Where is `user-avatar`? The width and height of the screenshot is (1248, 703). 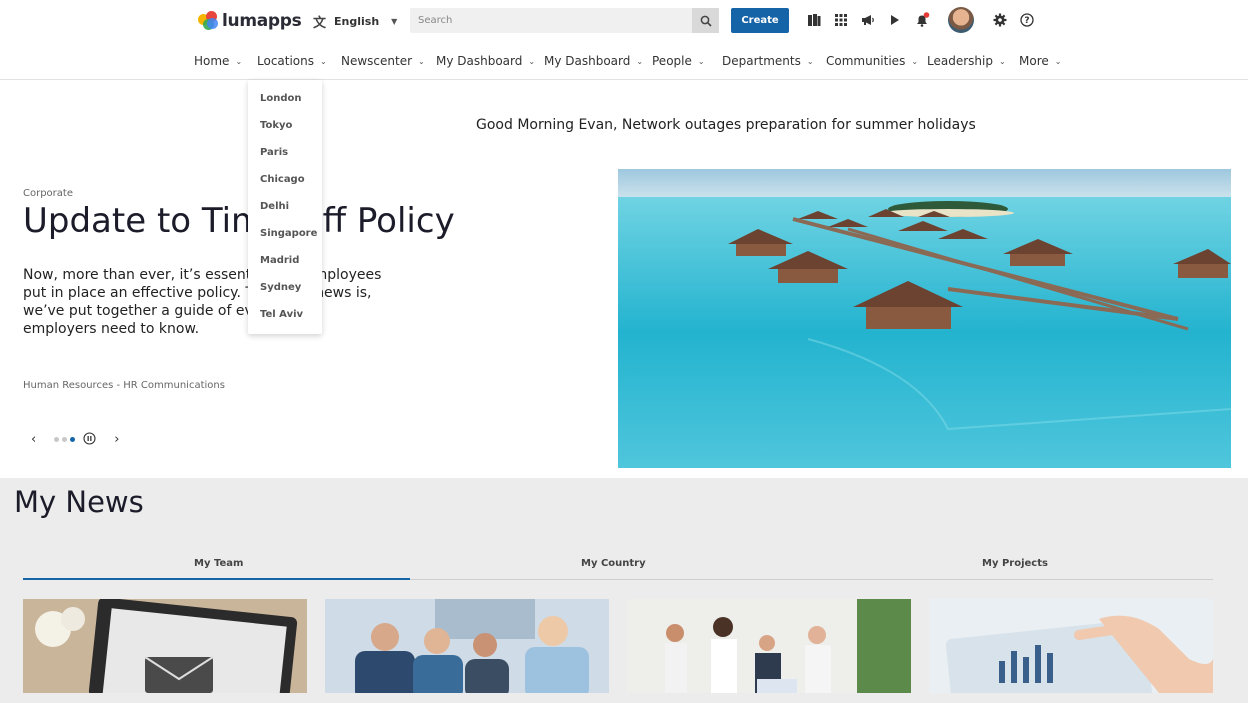 user-avatar is located at coordinates (961, 20).